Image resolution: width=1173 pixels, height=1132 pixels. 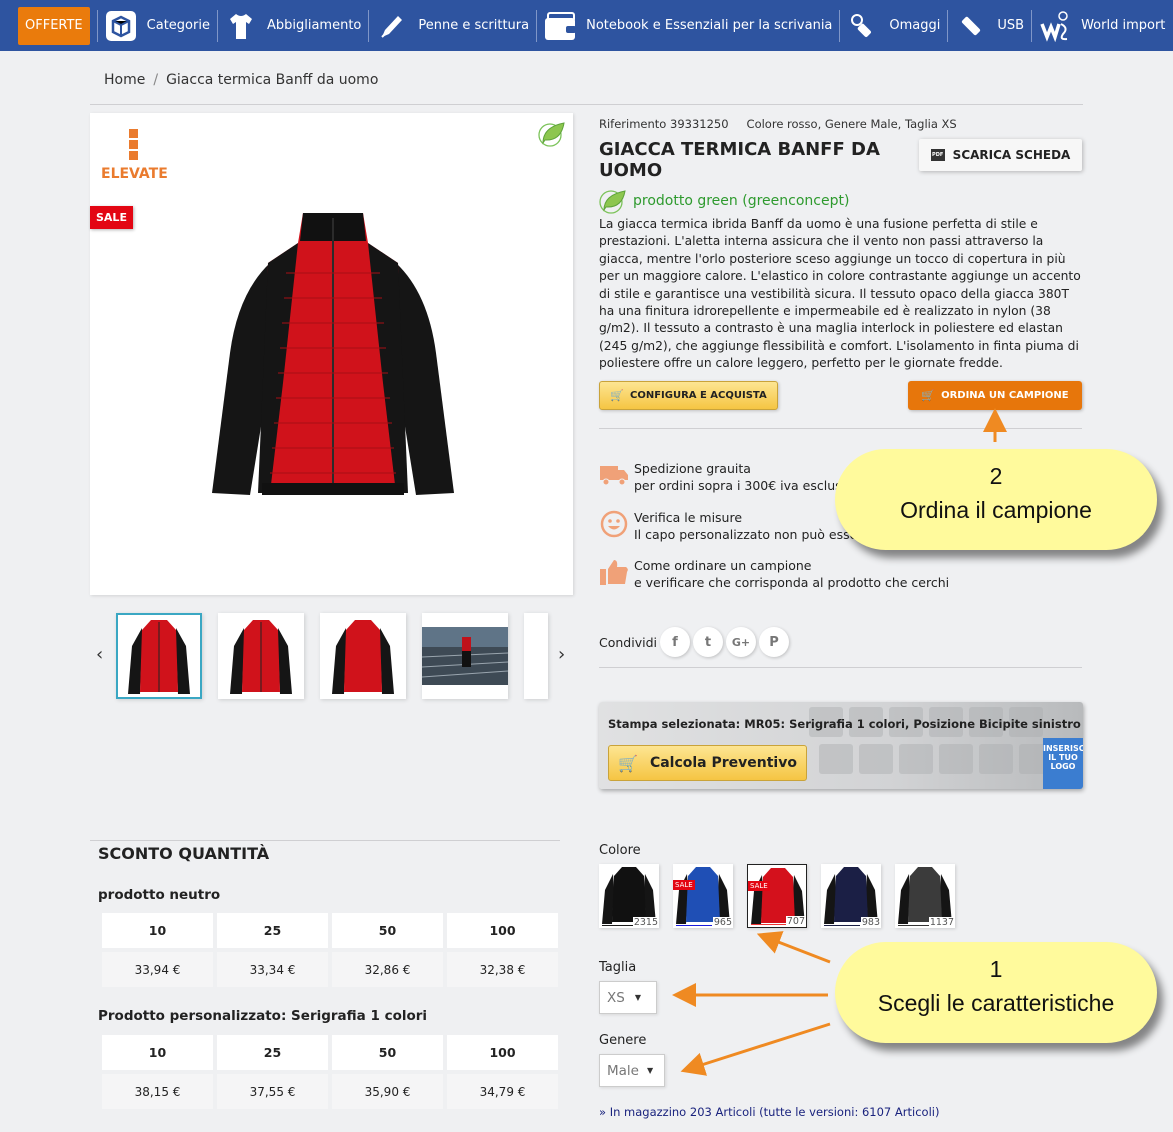 I want to click on jacket-back-thumb-icon, so click(x=363, y=657).